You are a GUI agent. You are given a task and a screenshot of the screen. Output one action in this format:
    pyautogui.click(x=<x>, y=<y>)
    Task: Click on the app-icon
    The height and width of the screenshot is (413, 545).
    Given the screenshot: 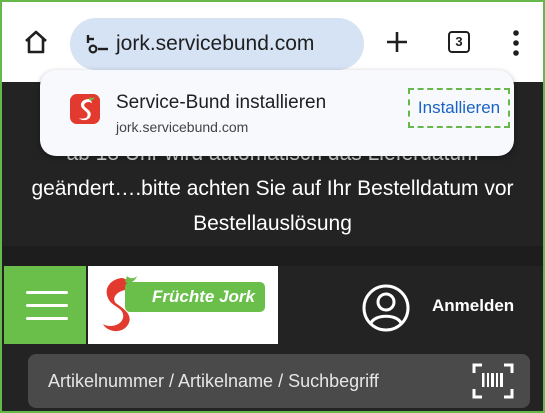 What is the action you would take?
    pyautogui.click(x=85, y=109)
    